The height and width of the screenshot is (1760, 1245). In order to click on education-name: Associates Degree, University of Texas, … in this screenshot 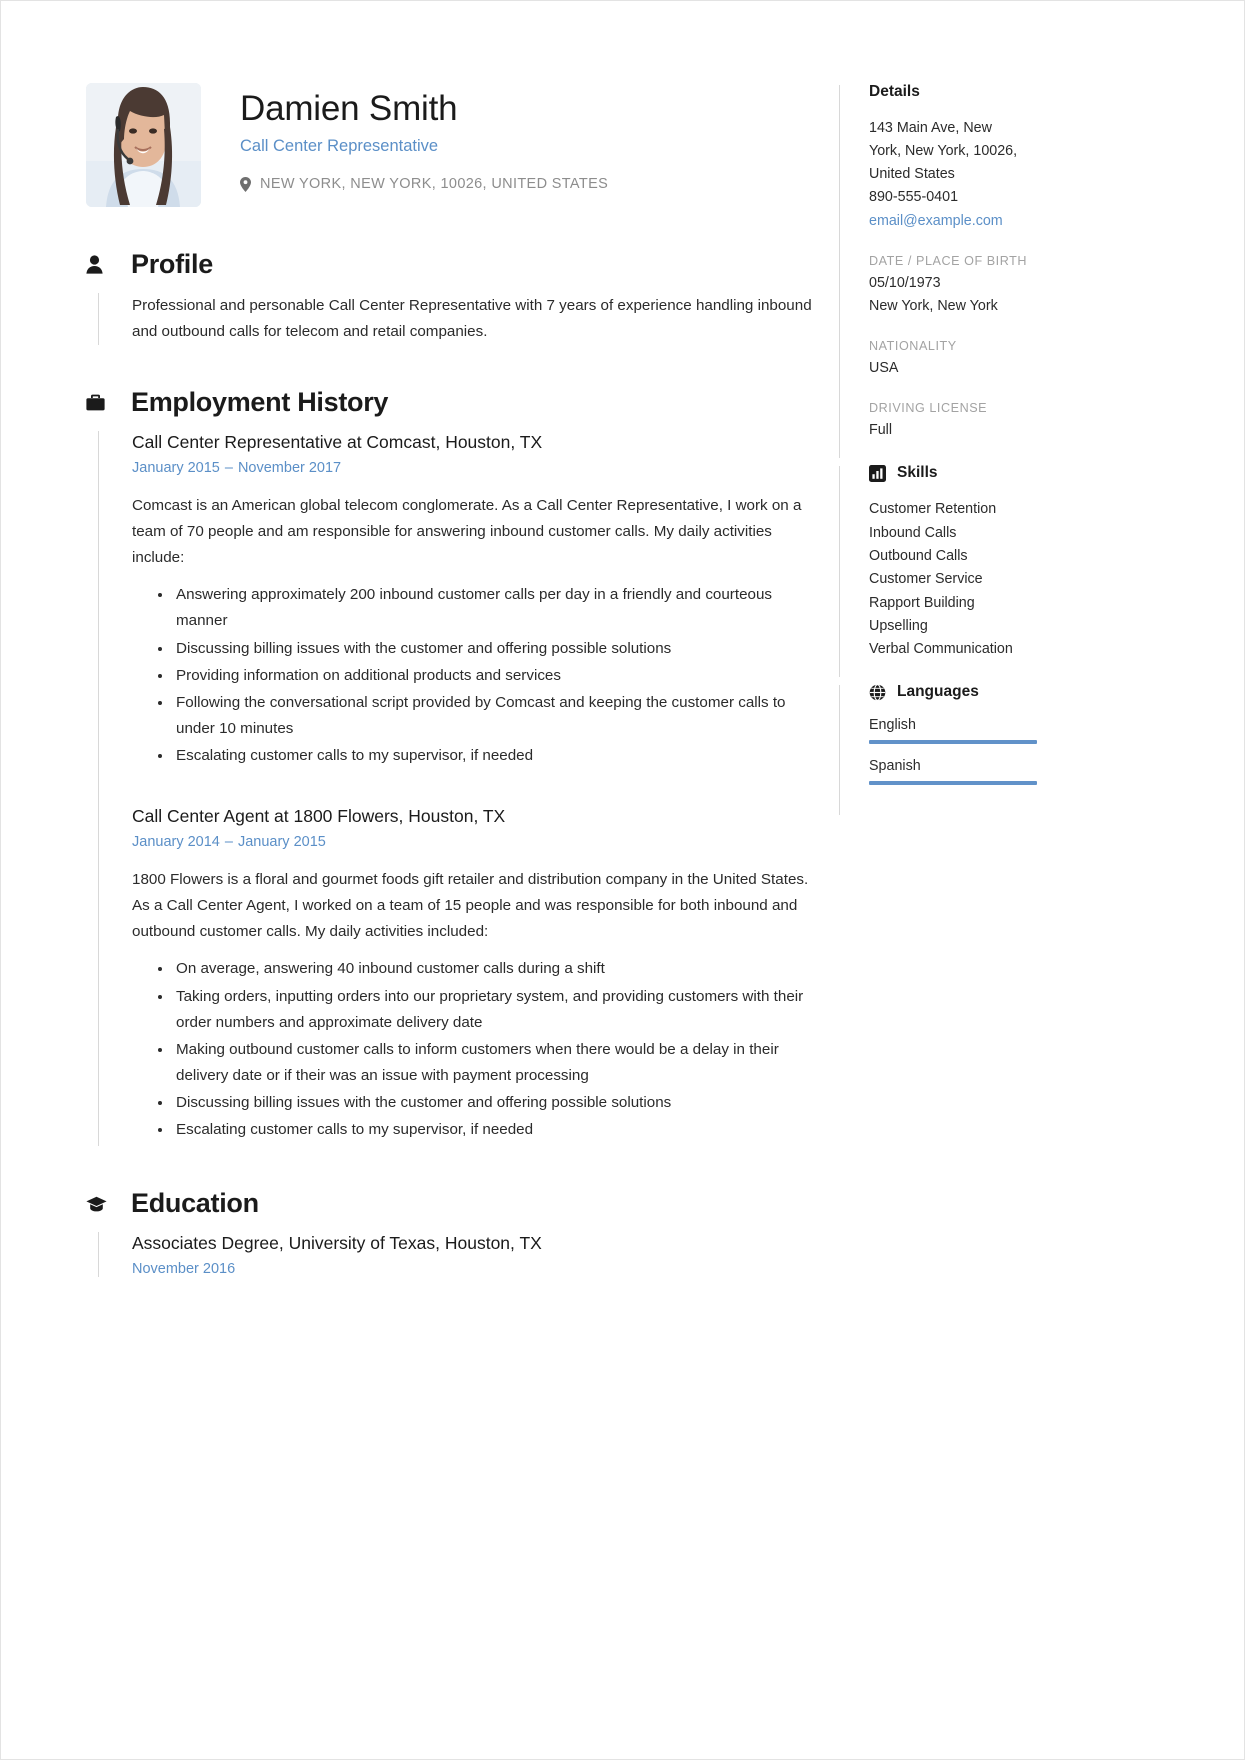, I will do `click(337, 1243)`.